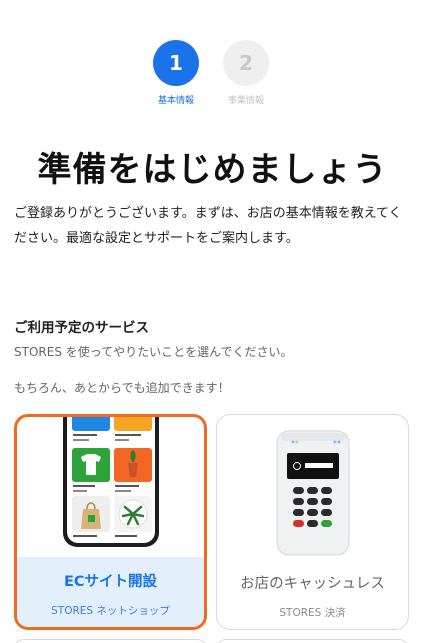 The height and width of the screenshot is (643, 425). Describe the element at coordinates (212, 170) in the screenshot. I see `page-title: 準備をはじめましょう` at that location.